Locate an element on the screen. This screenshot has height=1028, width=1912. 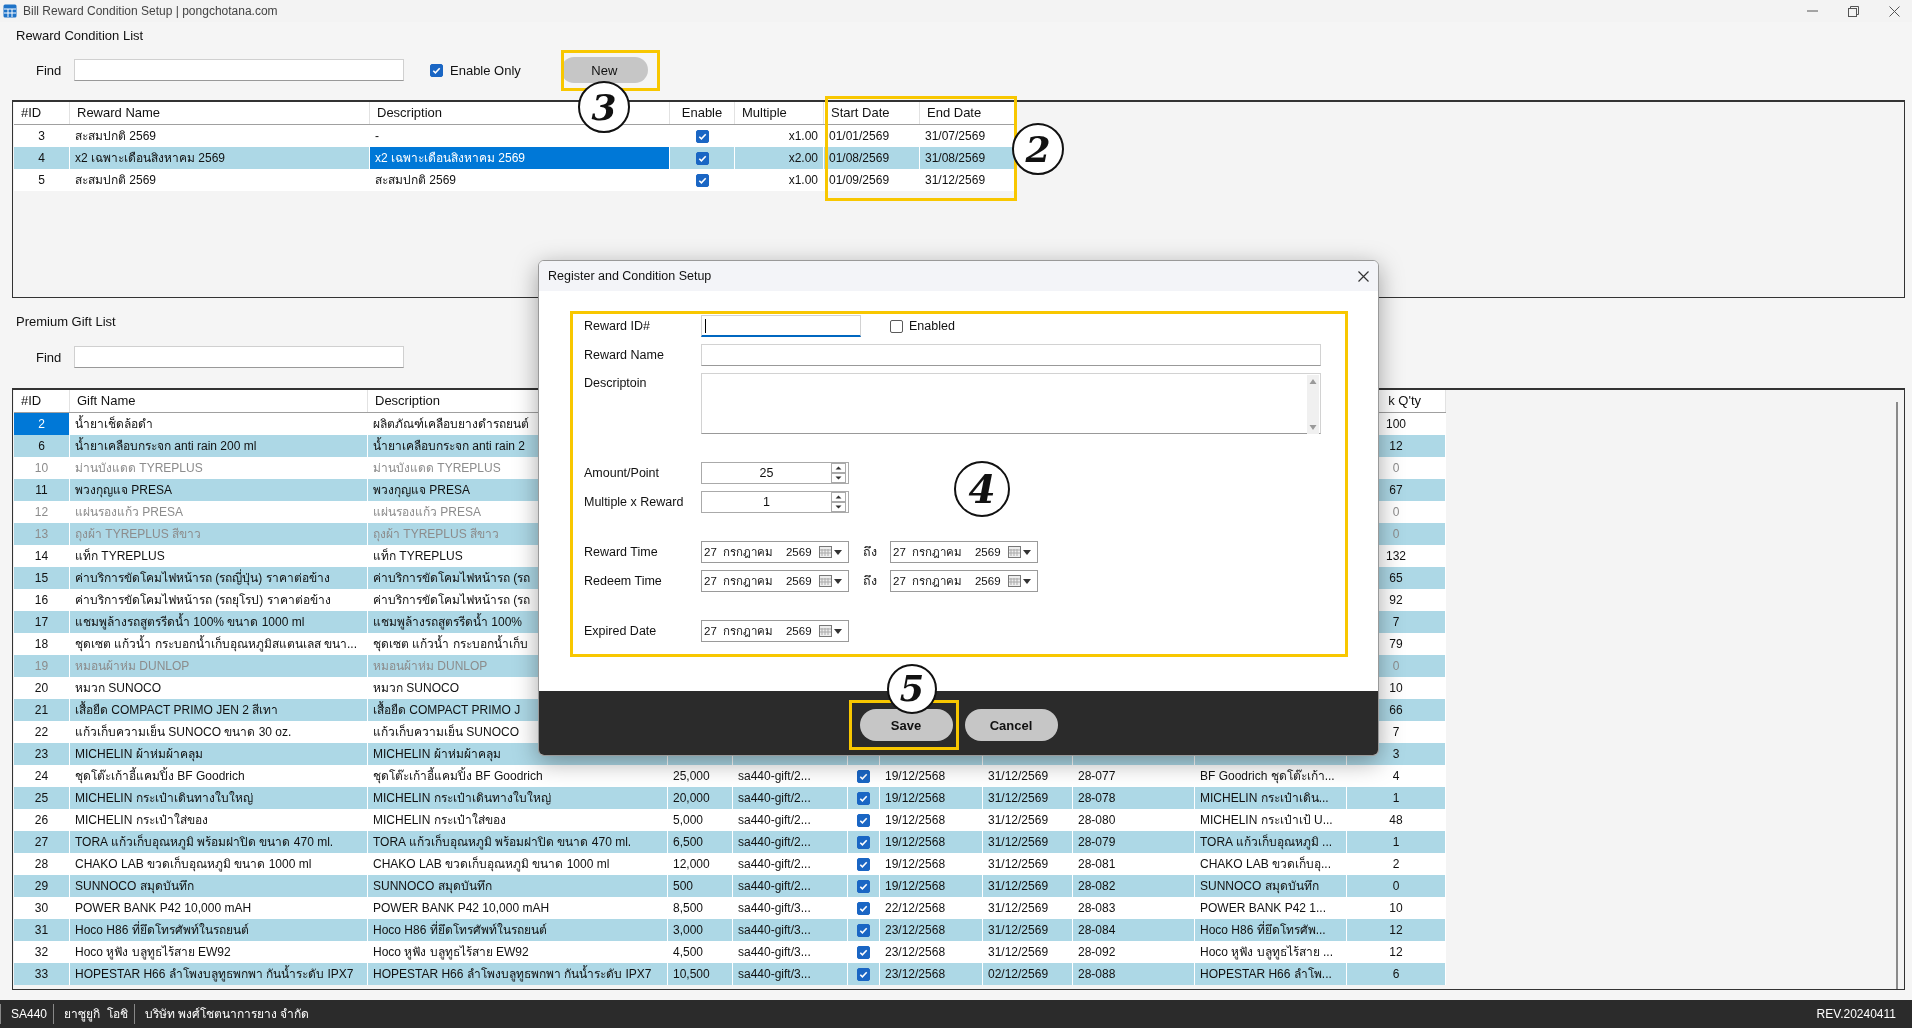
table-cell: x1.00 is located at coordinates (779, 180).